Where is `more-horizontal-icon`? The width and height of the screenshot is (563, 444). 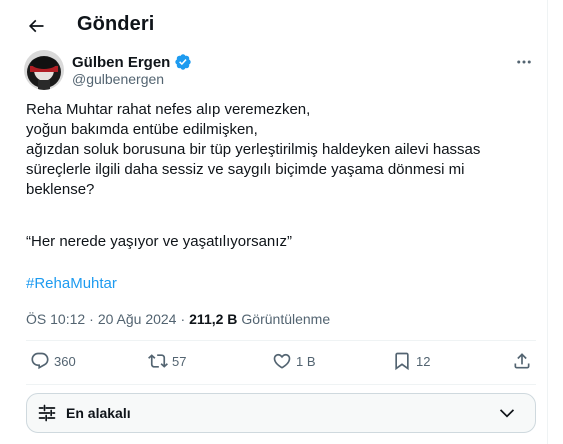 more-horizontal-icon is located at coordinates (524, 62).